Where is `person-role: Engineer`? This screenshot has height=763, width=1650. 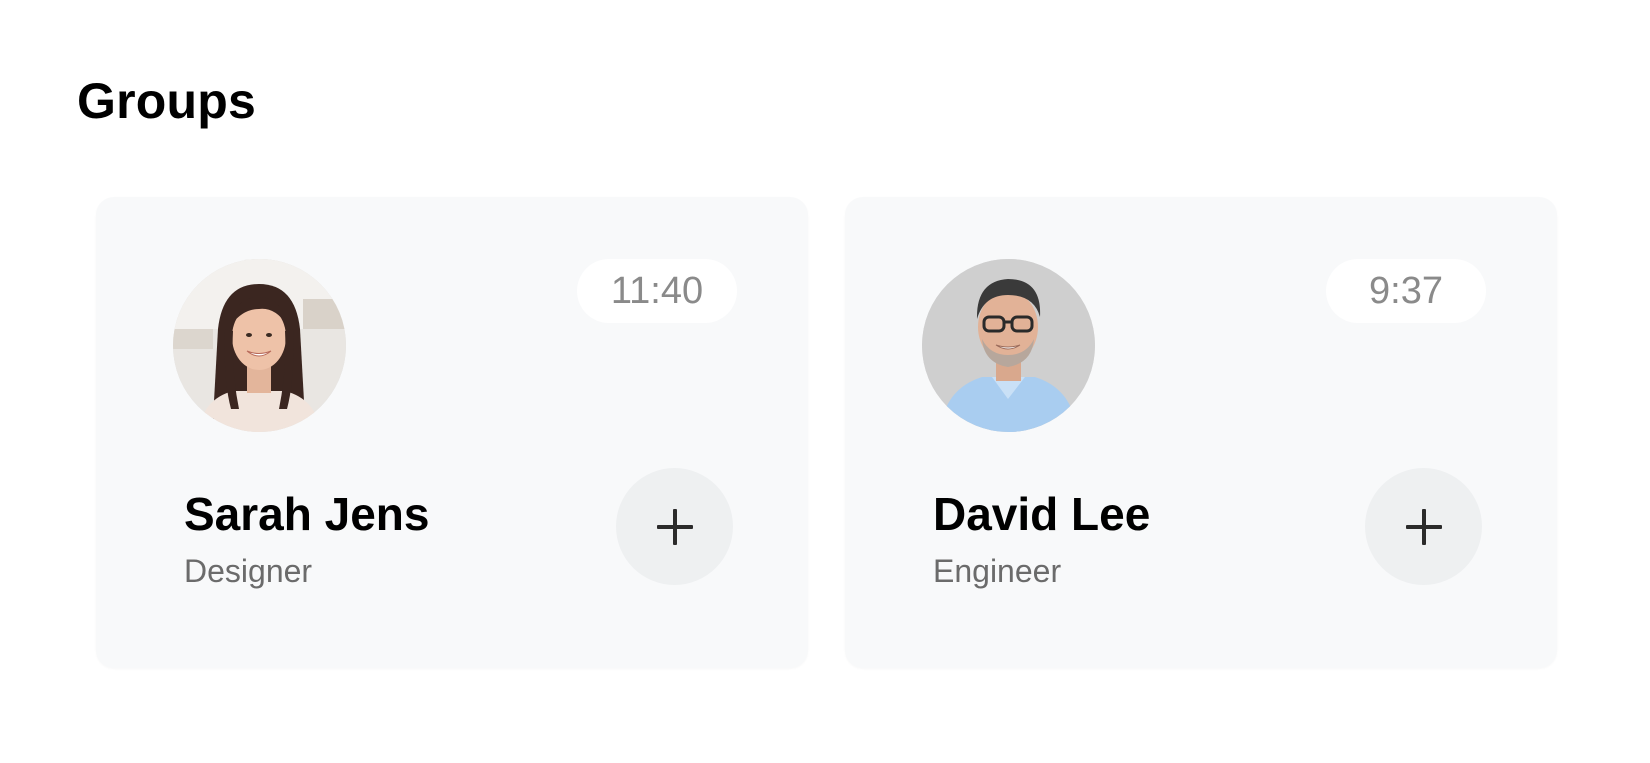 person-role: Engineer is located at coordinates (997, 571).